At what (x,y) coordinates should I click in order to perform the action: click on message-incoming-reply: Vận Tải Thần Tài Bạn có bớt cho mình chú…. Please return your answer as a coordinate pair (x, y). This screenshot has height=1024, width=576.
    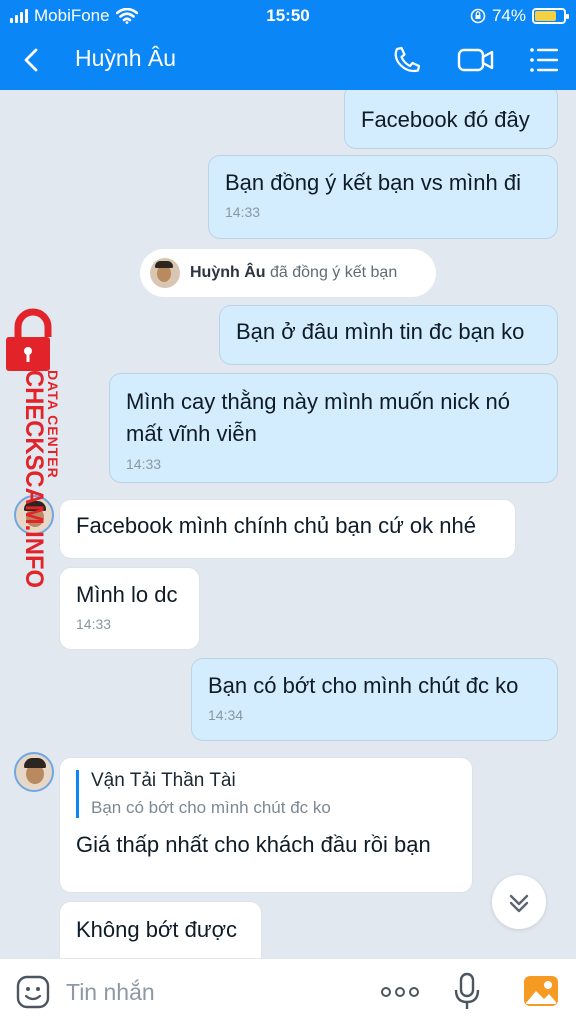
    Looking at the image, I should click on (266, 825).